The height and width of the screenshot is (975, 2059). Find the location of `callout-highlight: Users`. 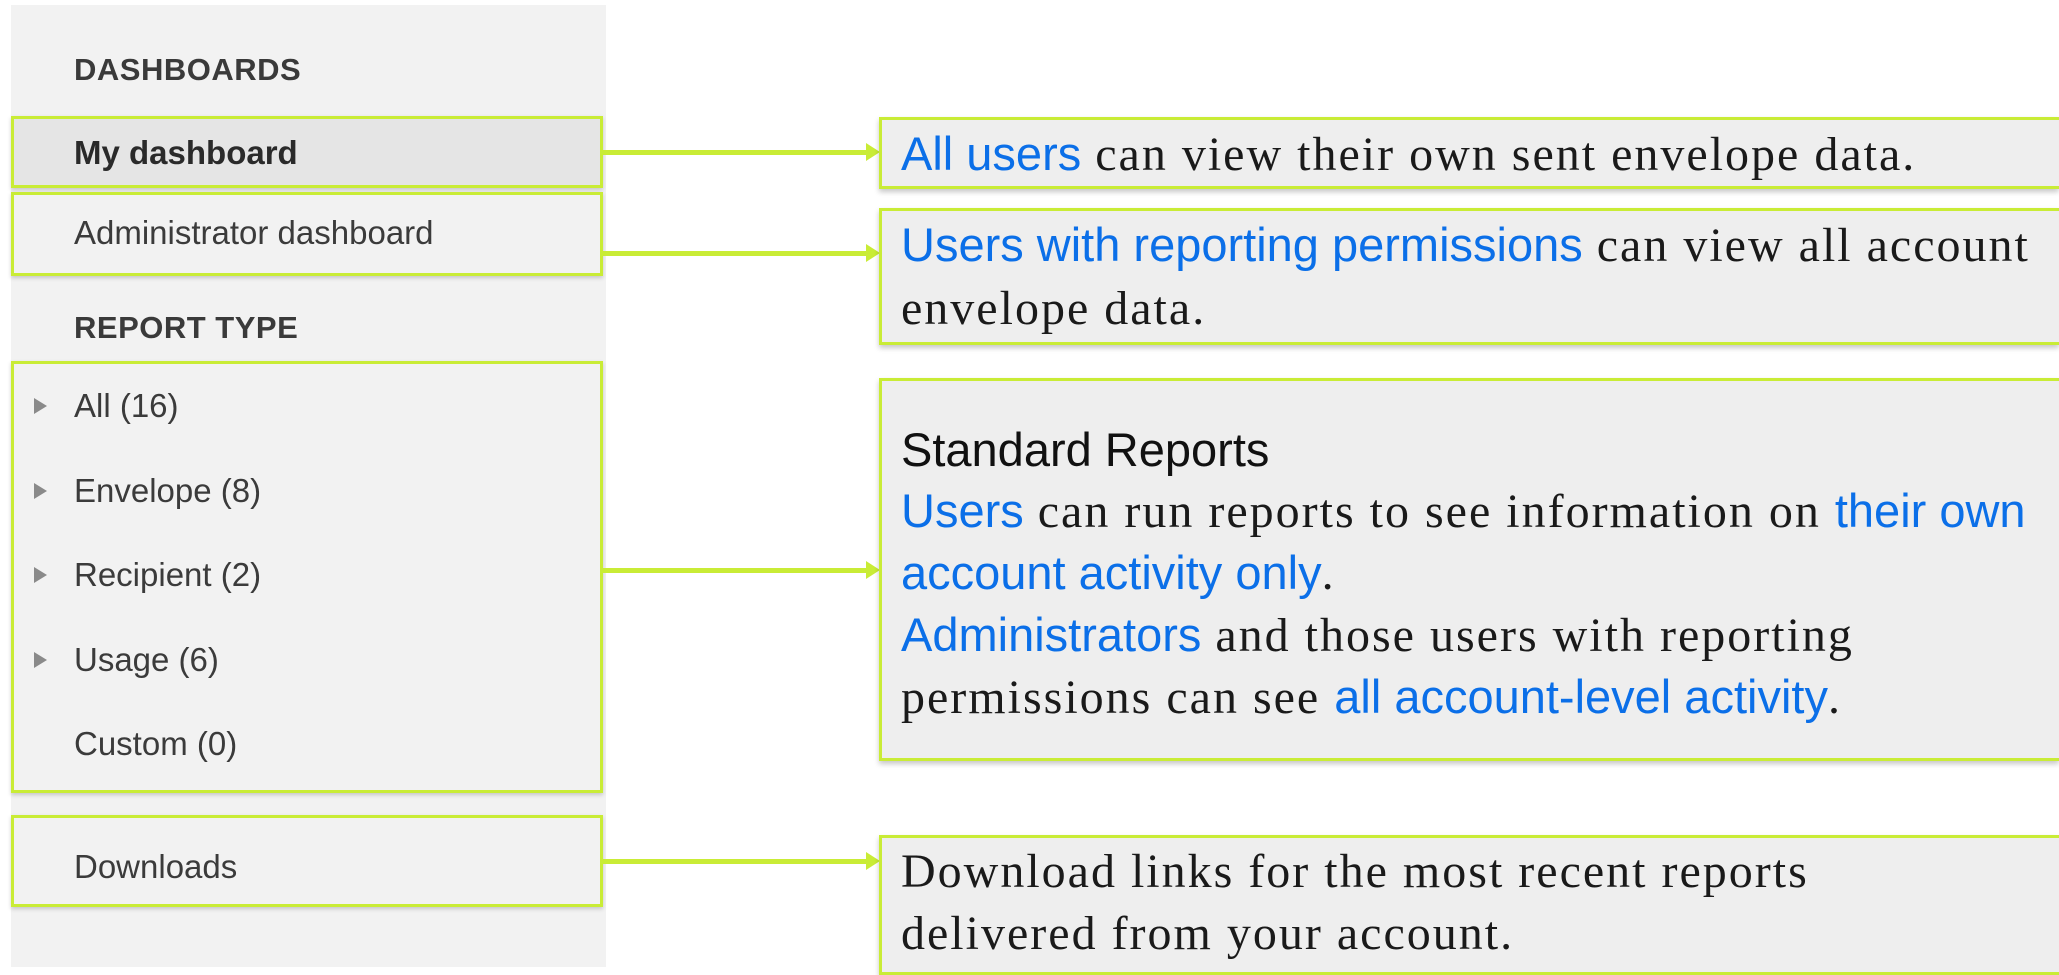

callout-highlight: Users is located at coordinates (962, 510).